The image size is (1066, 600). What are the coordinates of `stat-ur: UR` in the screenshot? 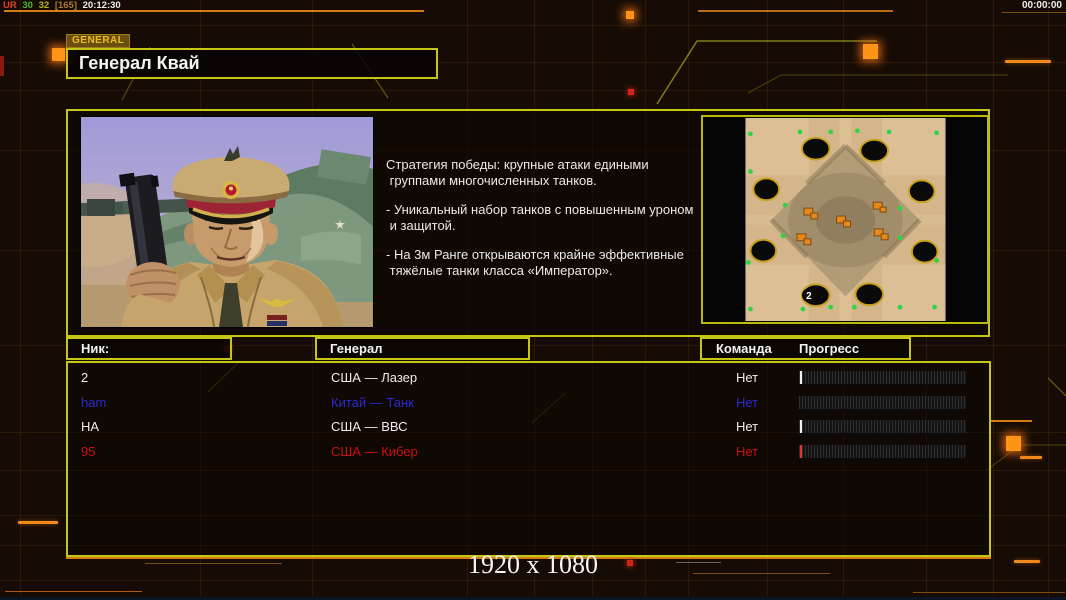 It's located at (10, 5).